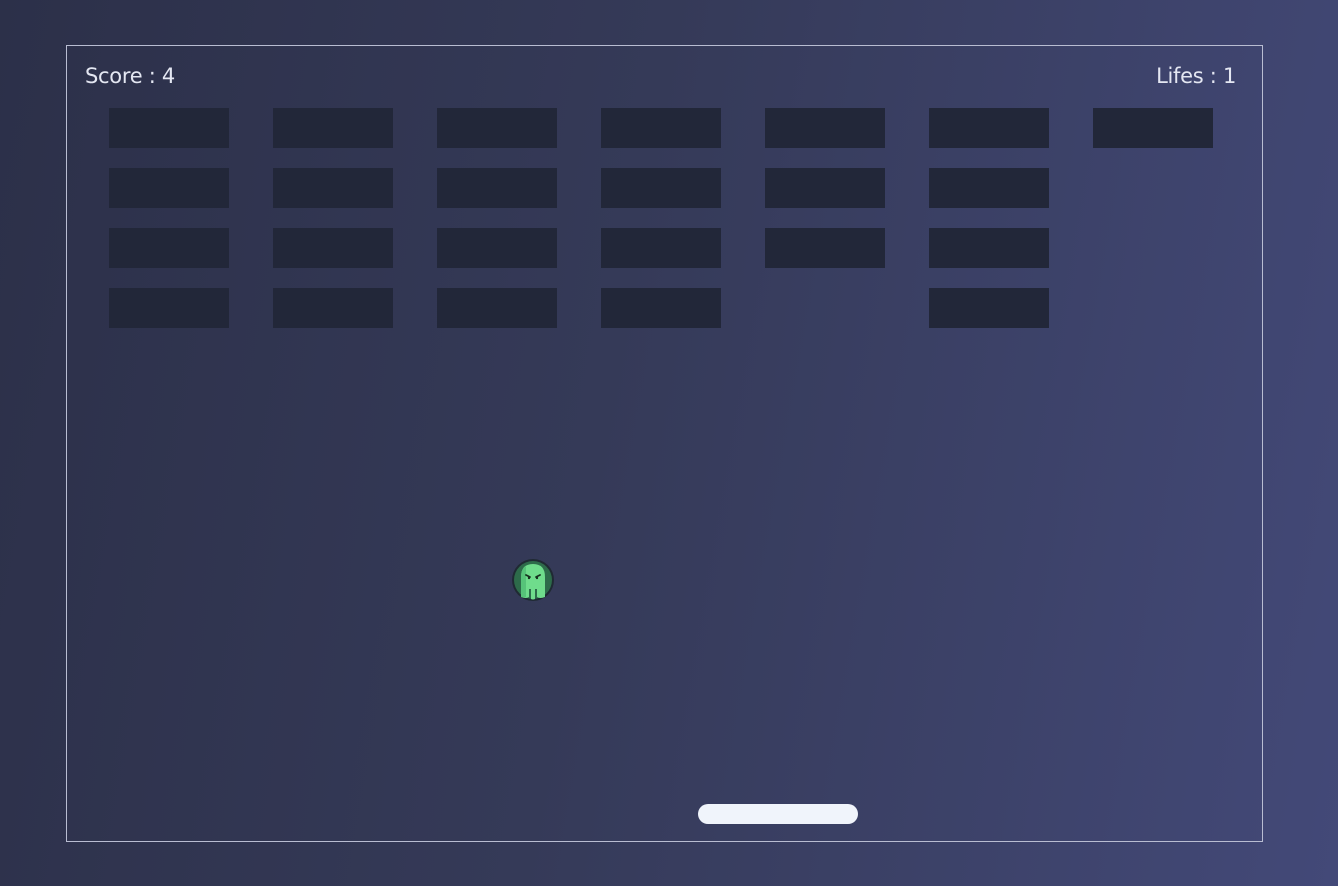 Image resolution: width=1338 pixels, height=886 pixels. What do you see at coordinates (778, 814) in the screenshot?
I see `paddle` at bounding box center [778, 814].